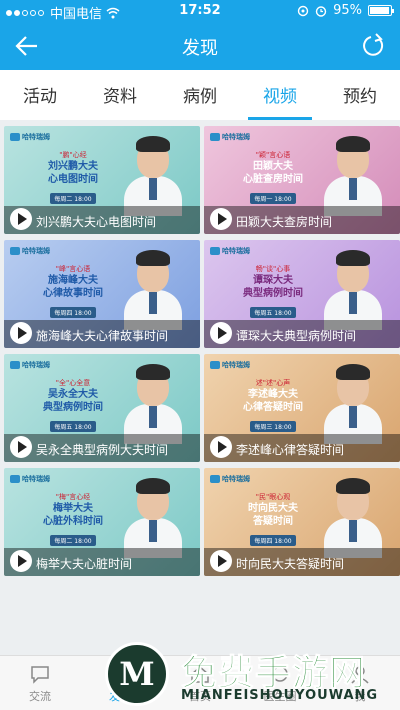  Describe the element at coordinates (273, 405) in the screenshot. I see `promo-text: 述"述"心声 李述峰大夫 心律答疑时间 每周三 18:00` at that location.